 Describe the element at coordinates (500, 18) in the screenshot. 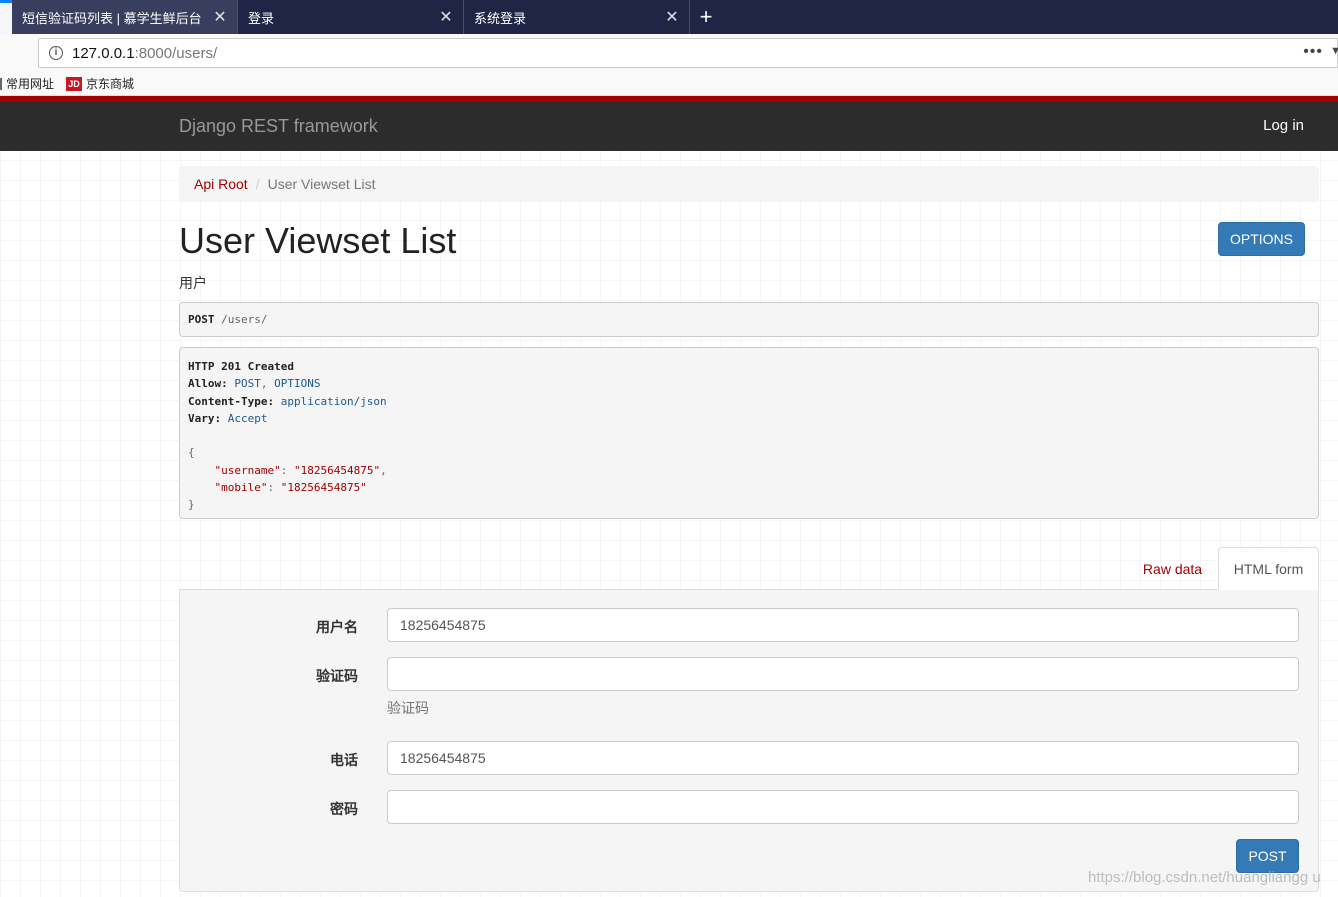

I see `tab-title: 系统登录` at that location.